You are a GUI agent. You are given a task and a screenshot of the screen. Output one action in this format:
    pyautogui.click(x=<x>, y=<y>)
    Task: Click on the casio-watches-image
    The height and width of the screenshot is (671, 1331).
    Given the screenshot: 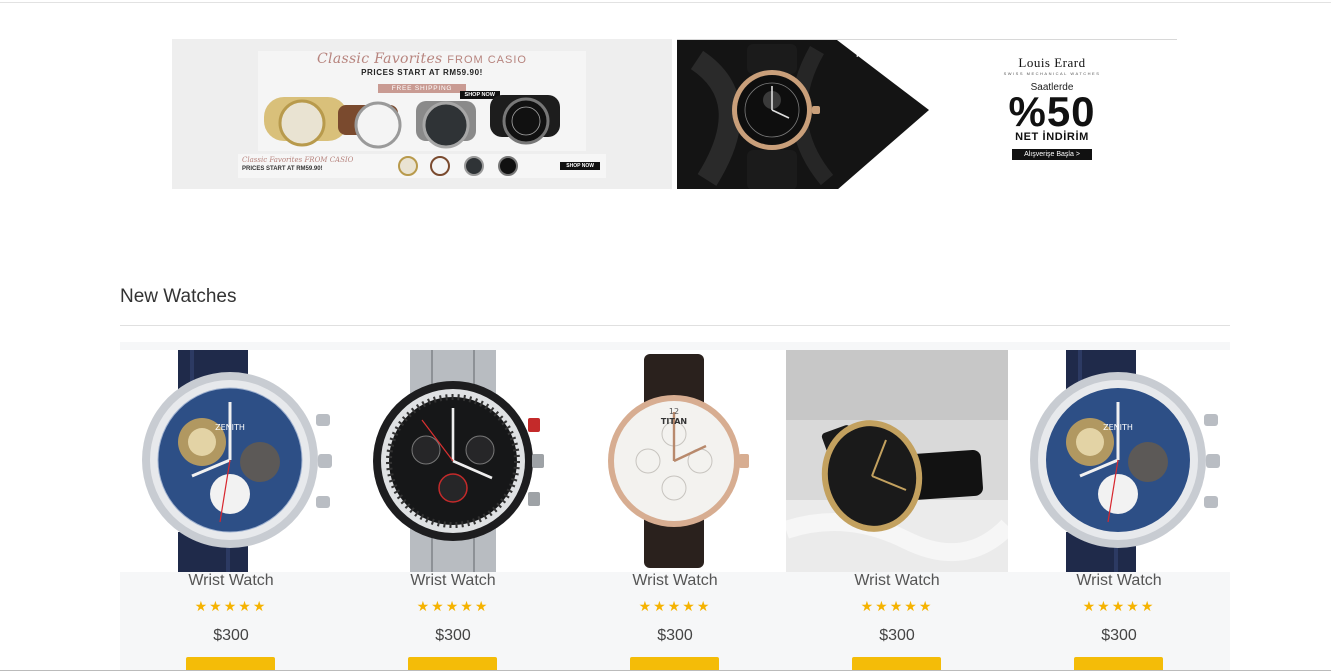 What is the action you would take?
    pyautogui.click(x=412, y=122)
    